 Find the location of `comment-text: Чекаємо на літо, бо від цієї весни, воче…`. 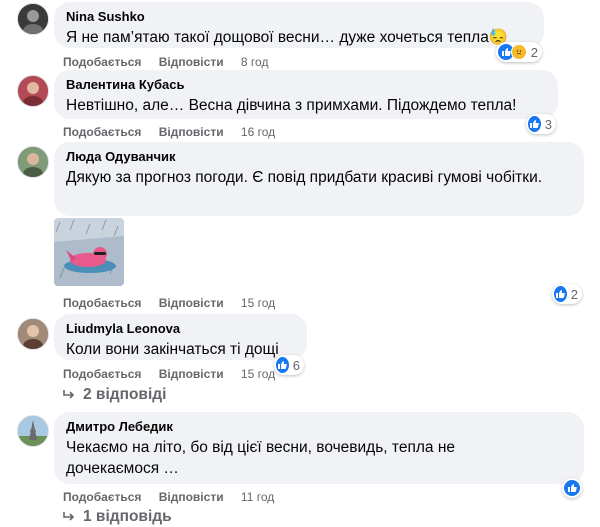

comment-text: Чекаємо на літо, бо від цієї весни, воче… is located at coordinates (261, 458).